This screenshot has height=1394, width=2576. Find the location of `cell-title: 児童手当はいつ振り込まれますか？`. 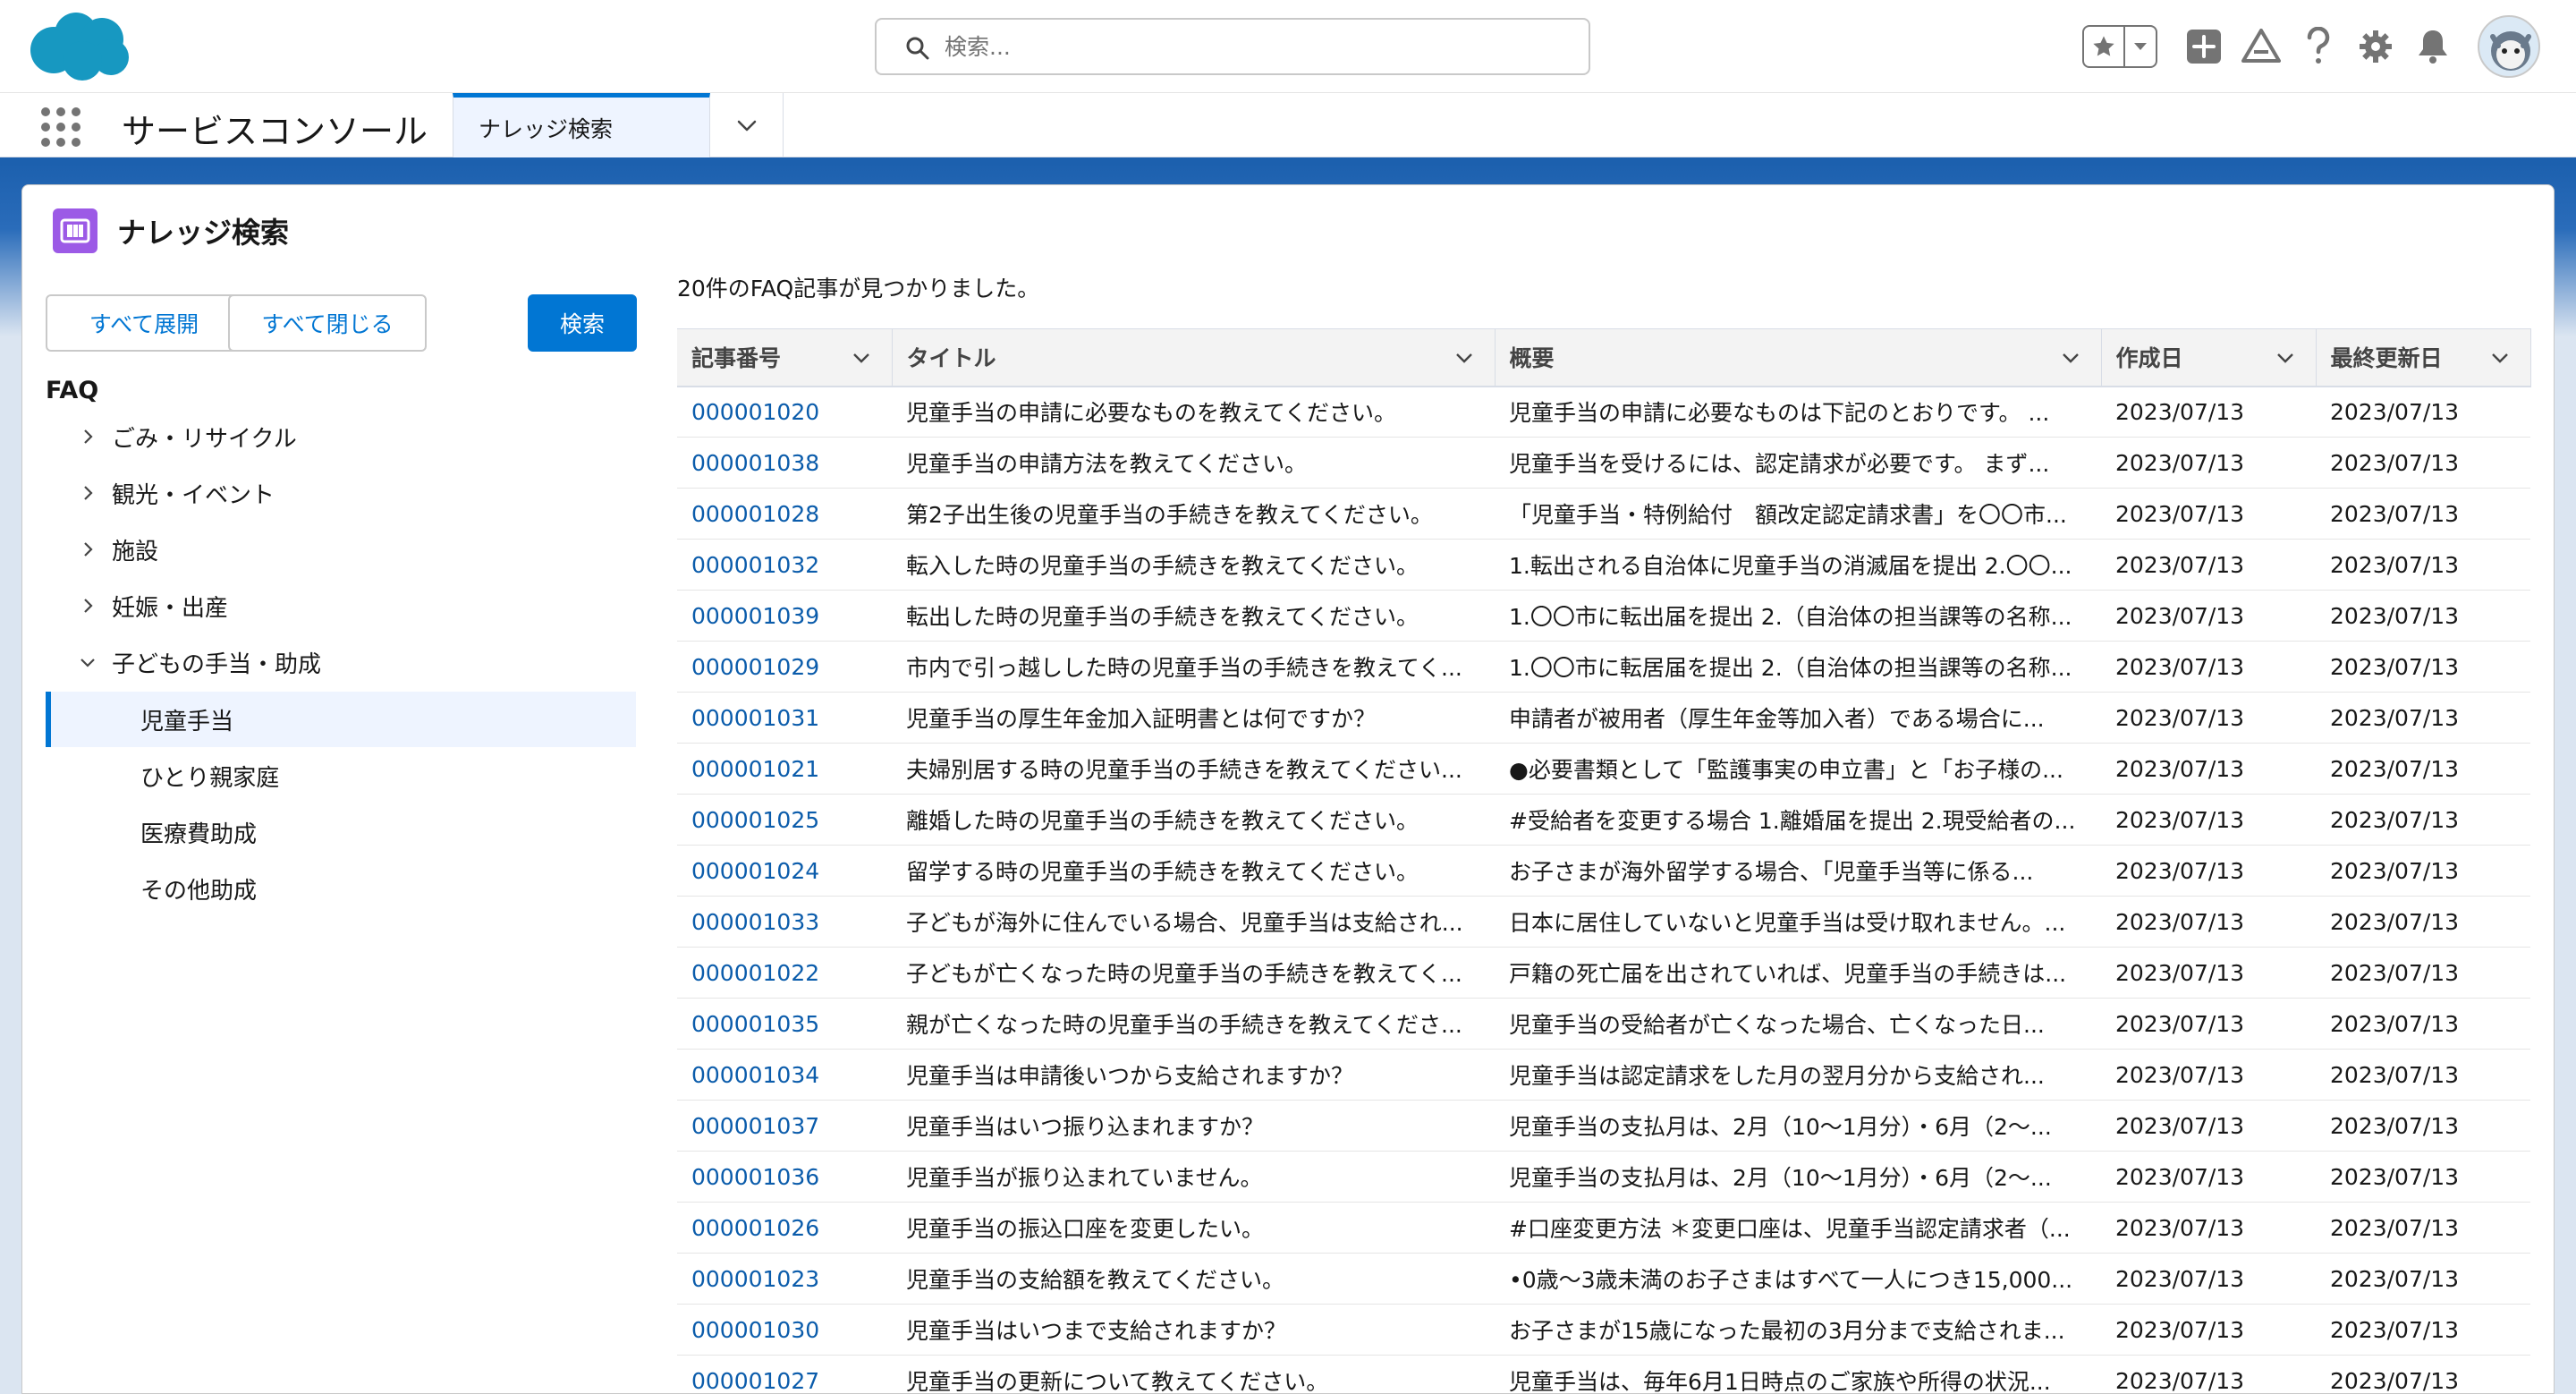

cell-title: 児童手当はいつ振り込まれますか？ is located at coordinates (1193, 1126).